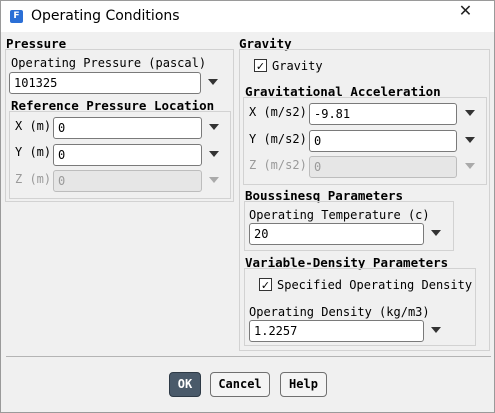 The height and width of the screenshot is (413, 495). I want to click on grav-z-dropdown-icon, so click(470, 166).